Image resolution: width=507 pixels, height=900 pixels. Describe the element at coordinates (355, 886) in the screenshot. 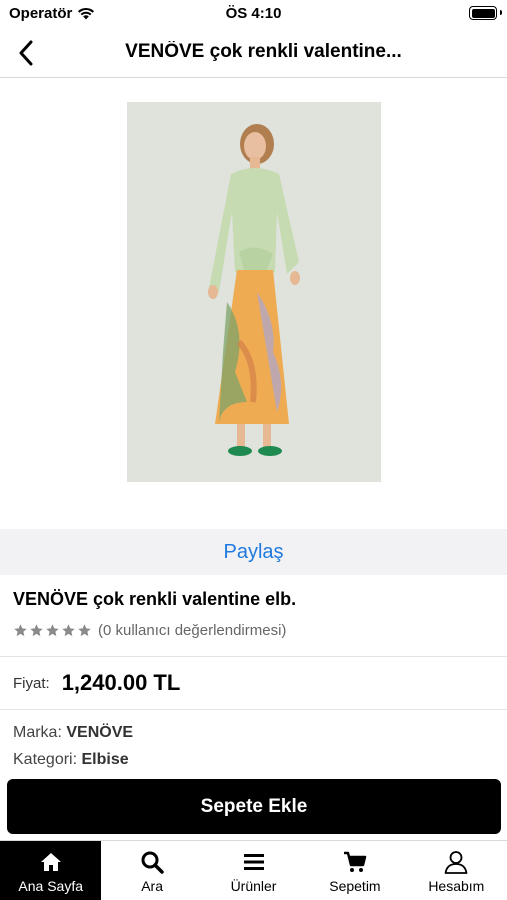

I see `tab-label: Sepetim` at that location.